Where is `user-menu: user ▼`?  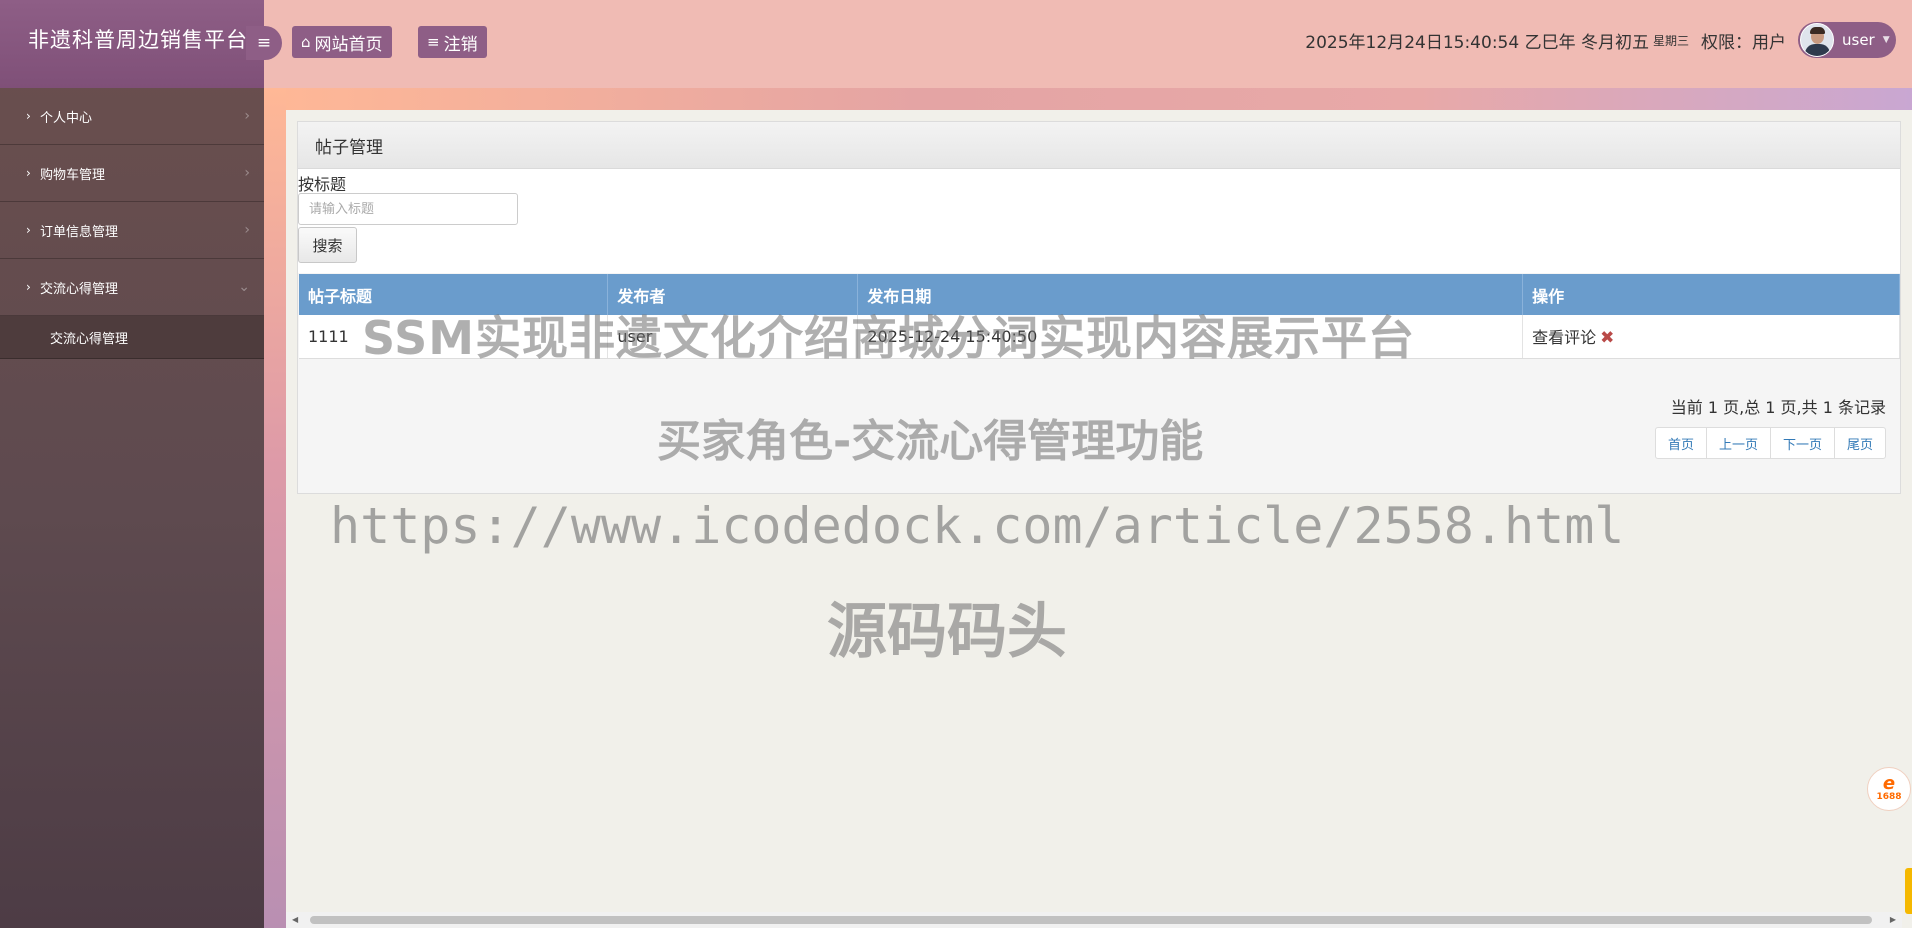 user-menu: user ▼ is located at coordinates (1847, 40).